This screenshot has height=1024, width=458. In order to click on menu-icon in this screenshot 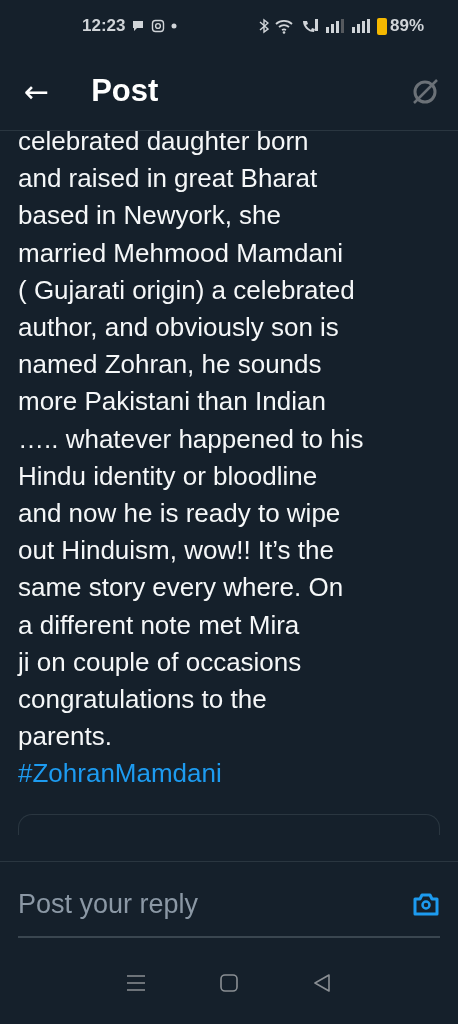, I will do `click(136, 983)`.